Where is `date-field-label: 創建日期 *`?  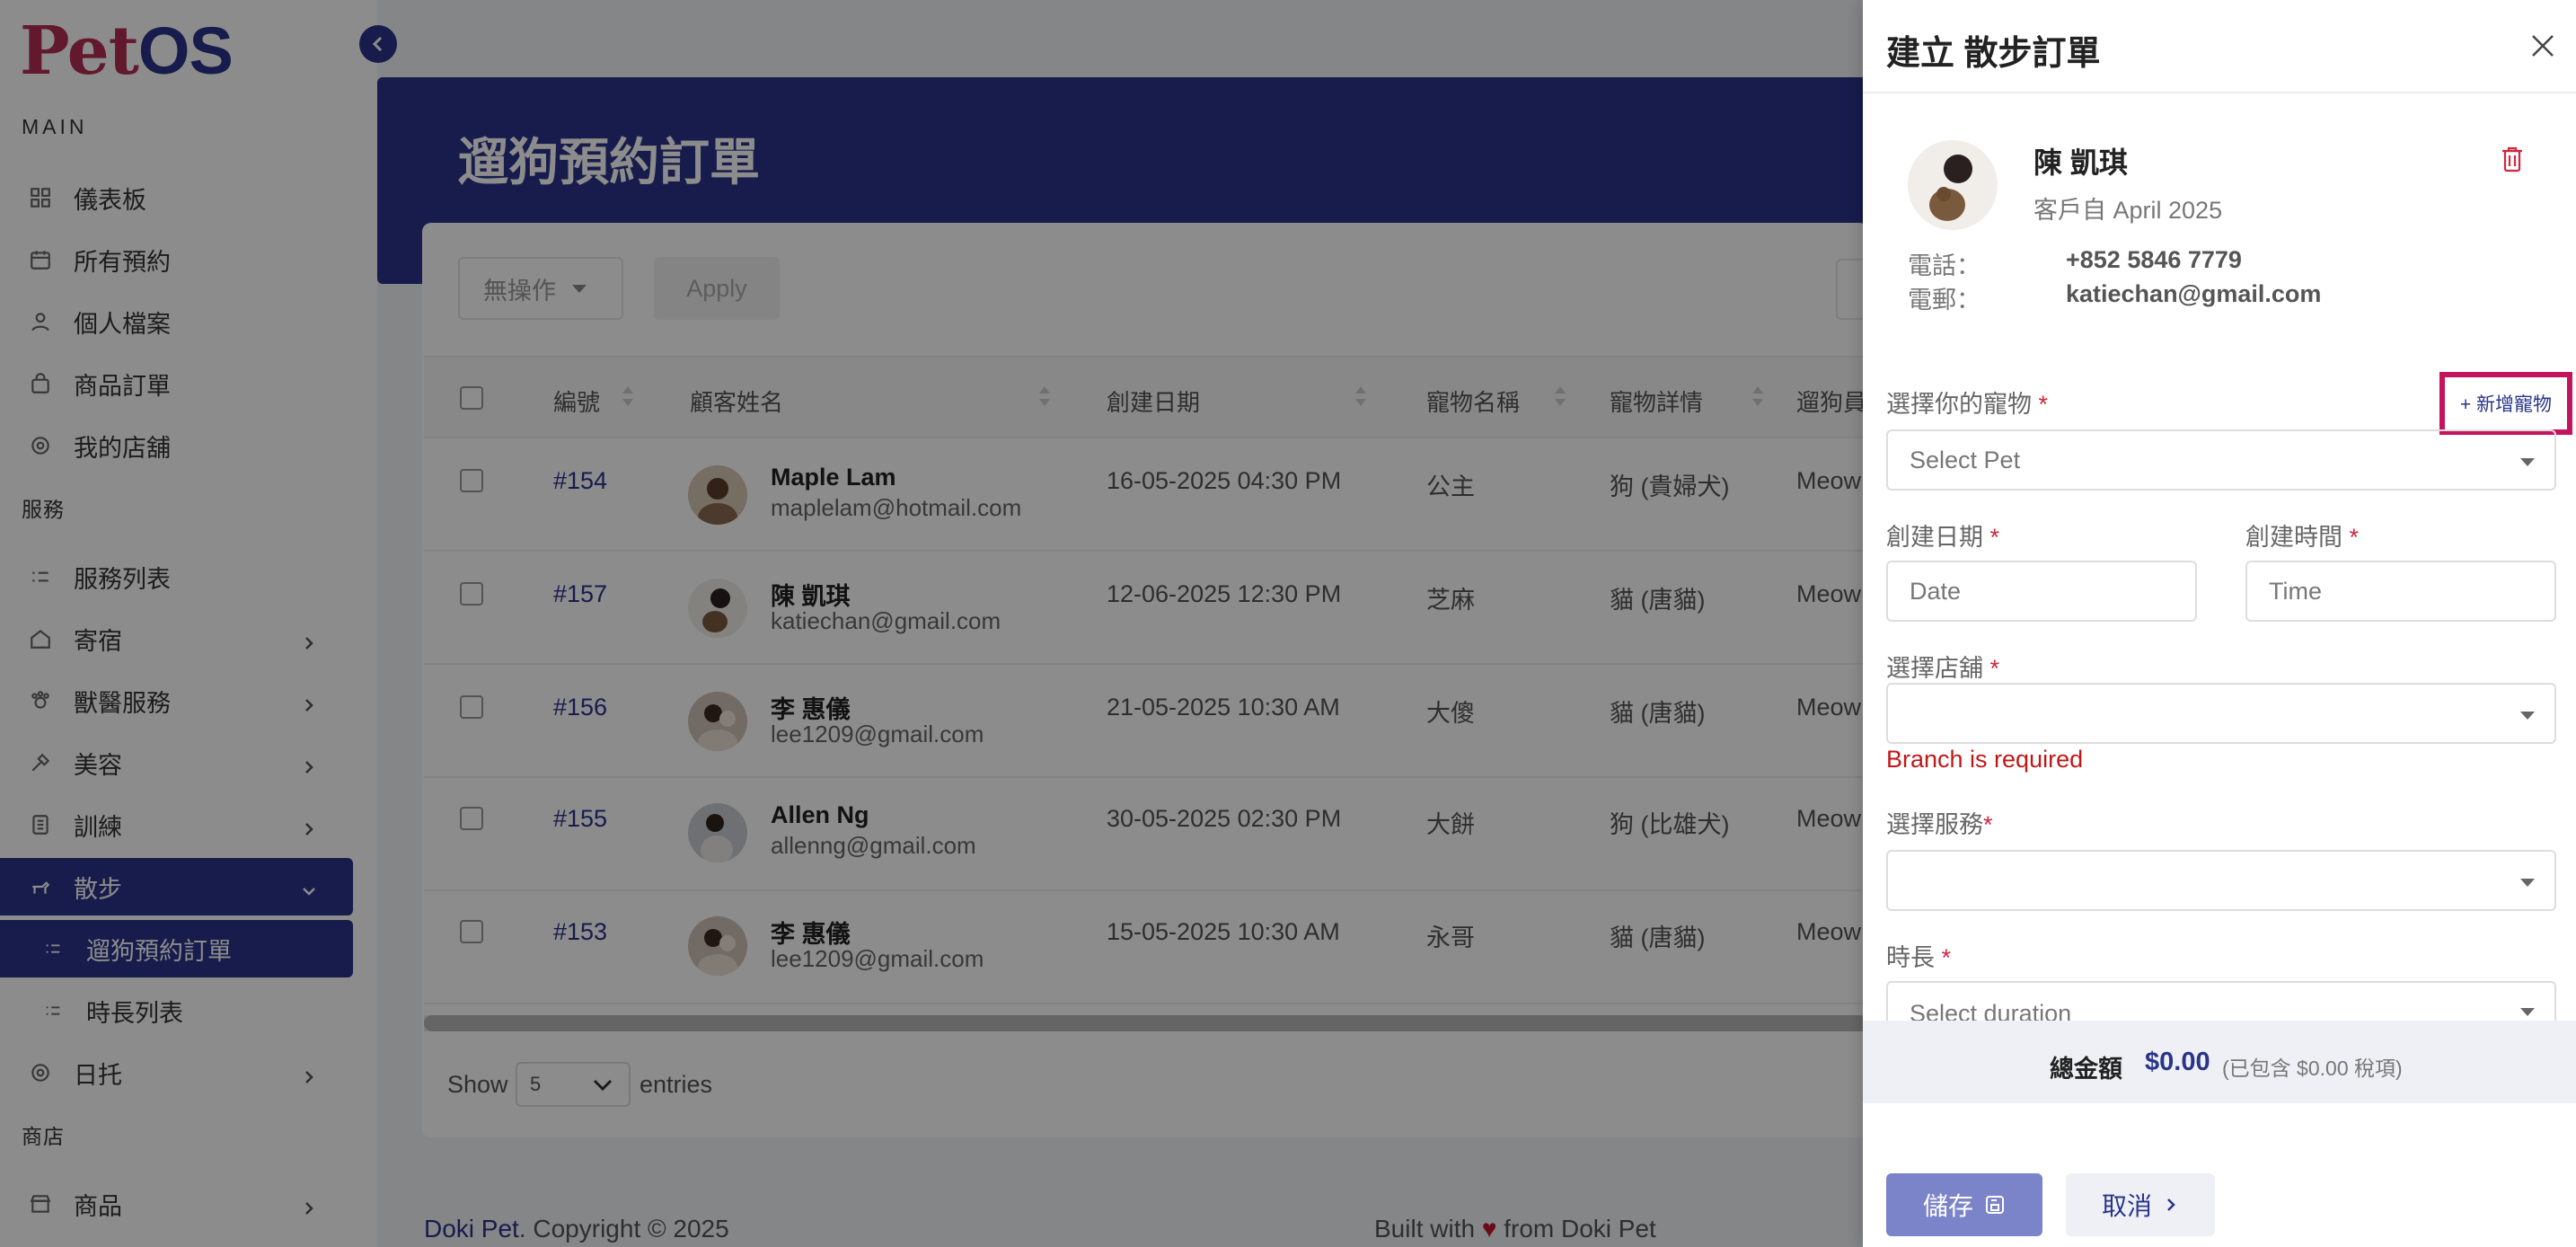
date-field-label: 創建日期 * is located at coordinates (1943, 538).